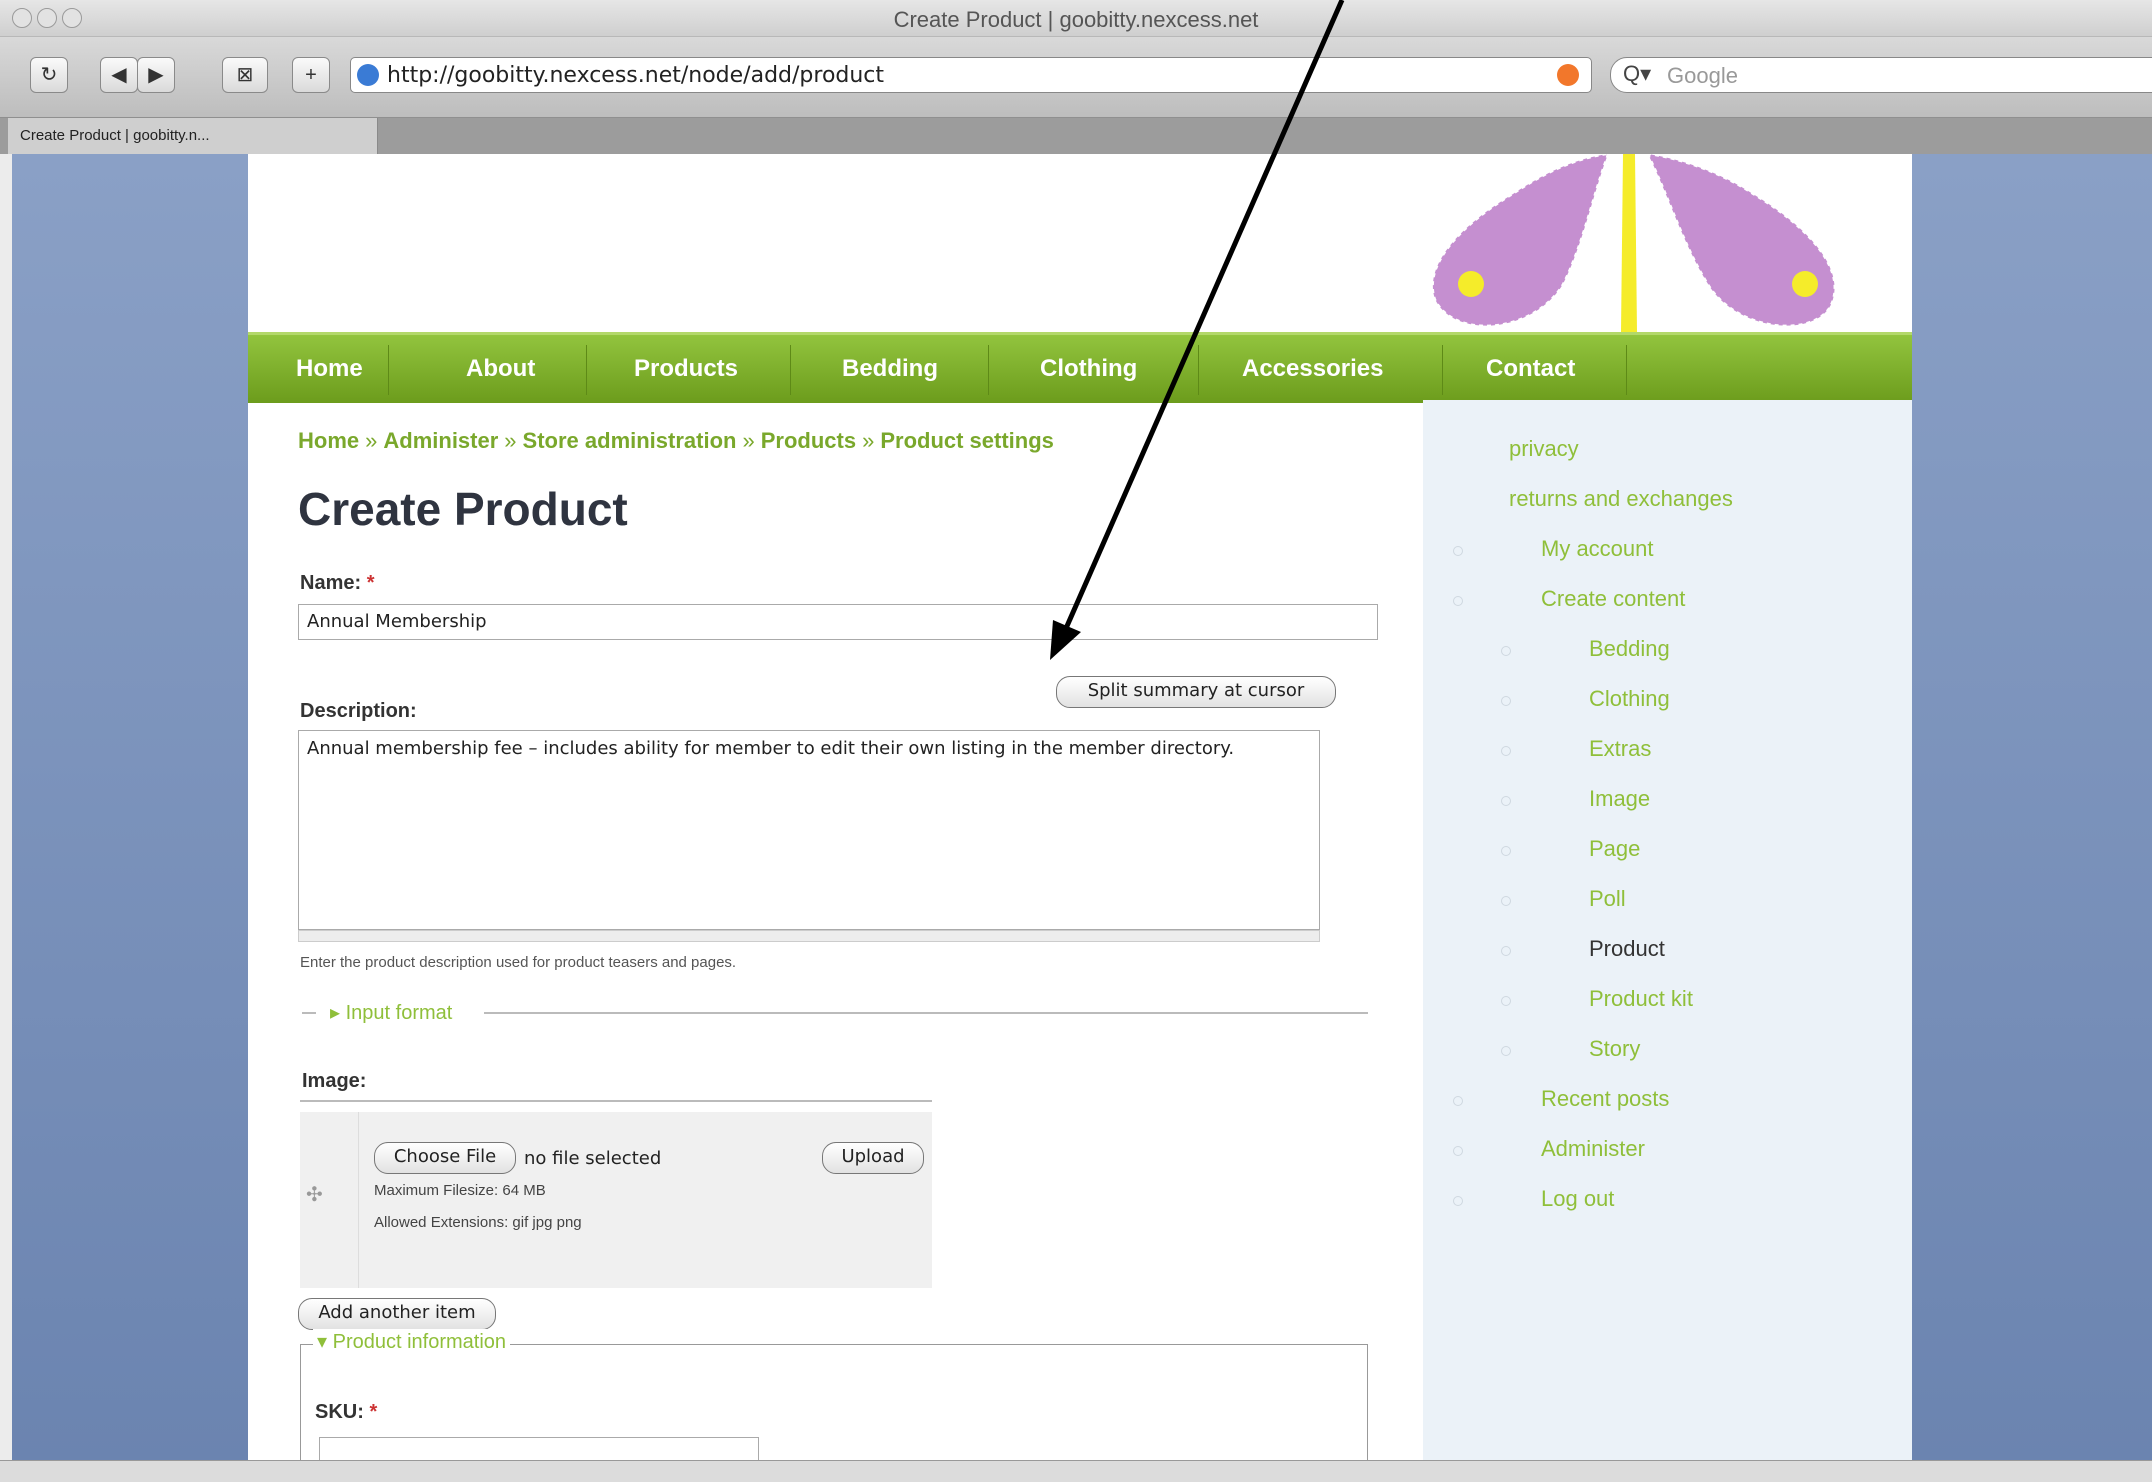  I want to click on sidebar-item-log-out: Log out, so click(1577, 1199).